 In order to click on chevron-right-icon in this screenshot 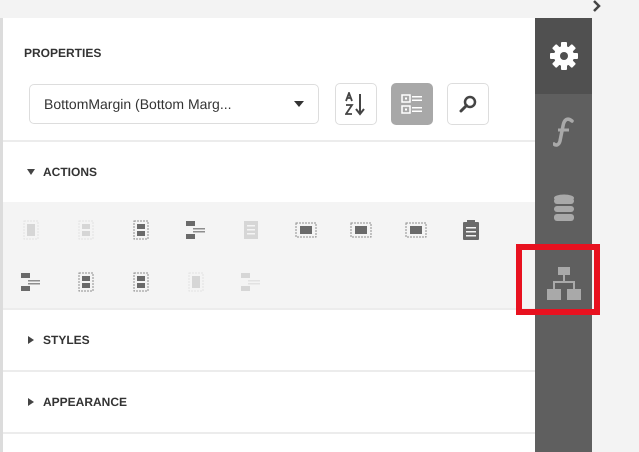, I will do `click(597, 6)`.